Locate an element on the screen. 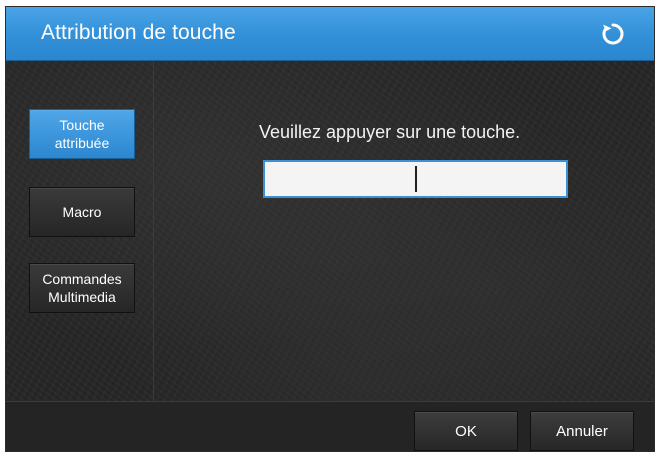  dialog-footer: OK Annuler is located at coordinates (330, 426).